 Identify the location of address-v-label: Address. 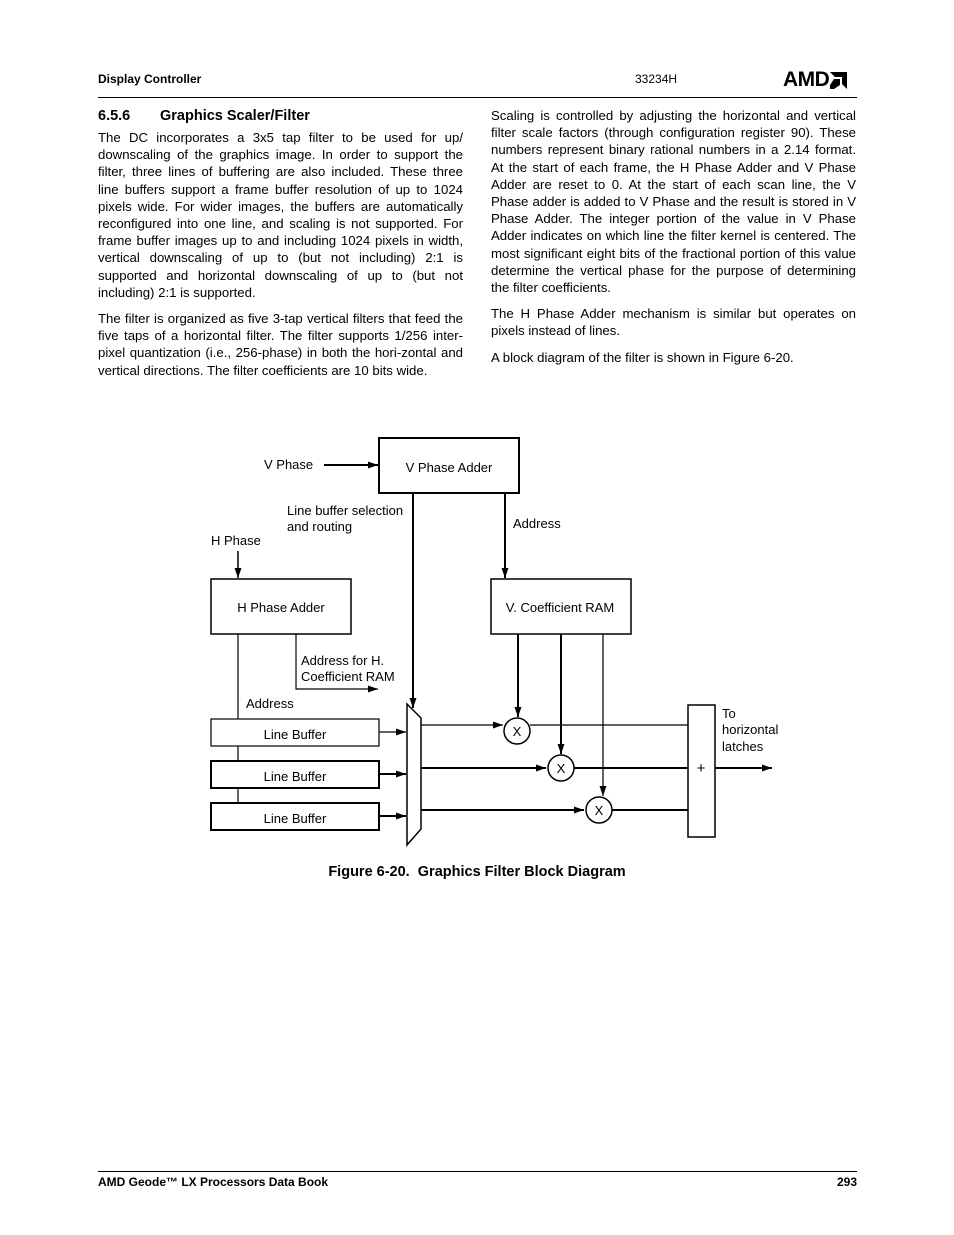
(537, 523).